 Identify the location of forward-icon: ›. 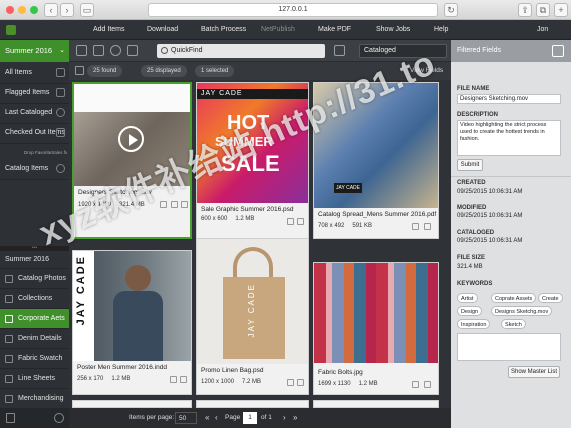
(67, 10).